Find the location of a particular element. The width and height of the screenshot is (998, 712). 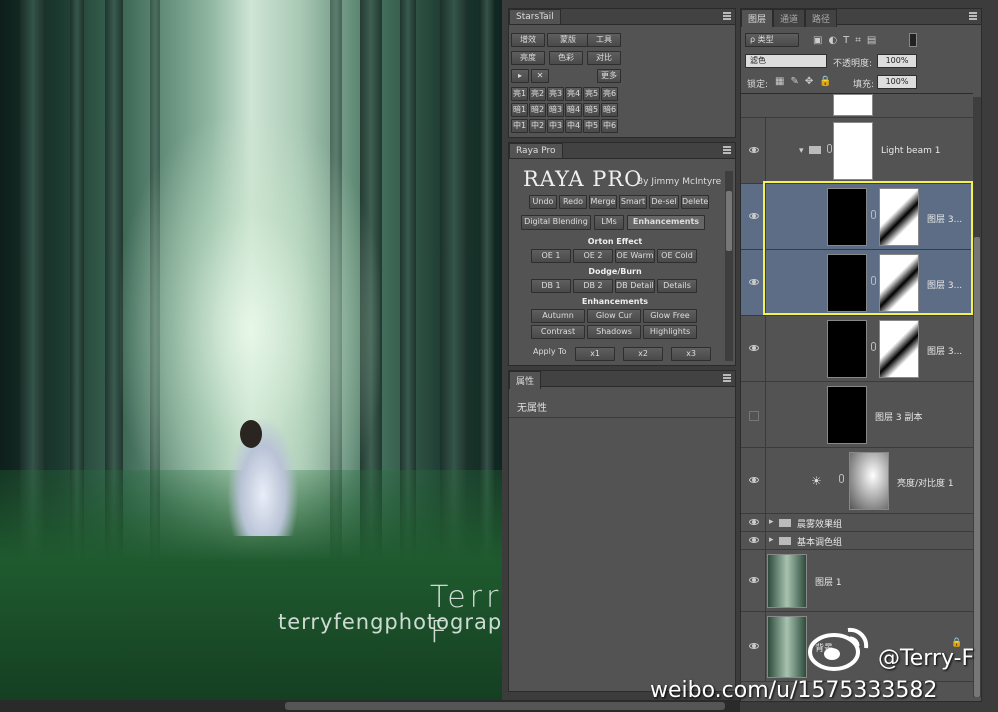

star-grid-btn: 亮6 is located at coordinates (609, 94).